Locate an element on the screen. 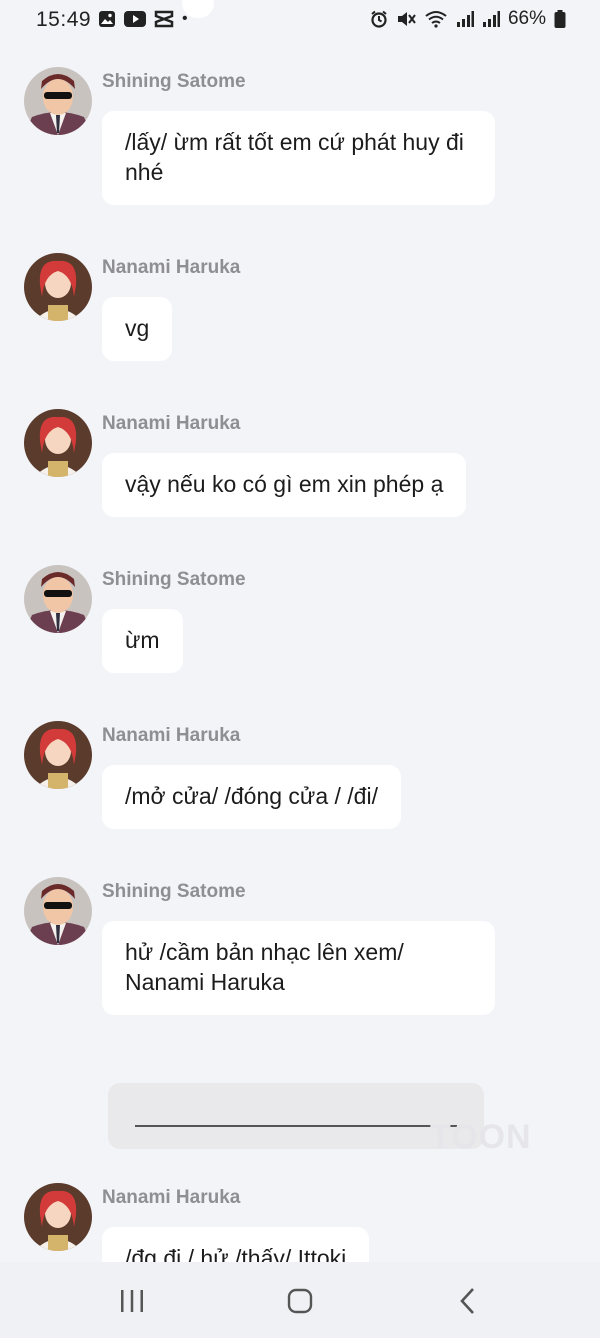  navigation-bar is located at coordinates (300, 1300).